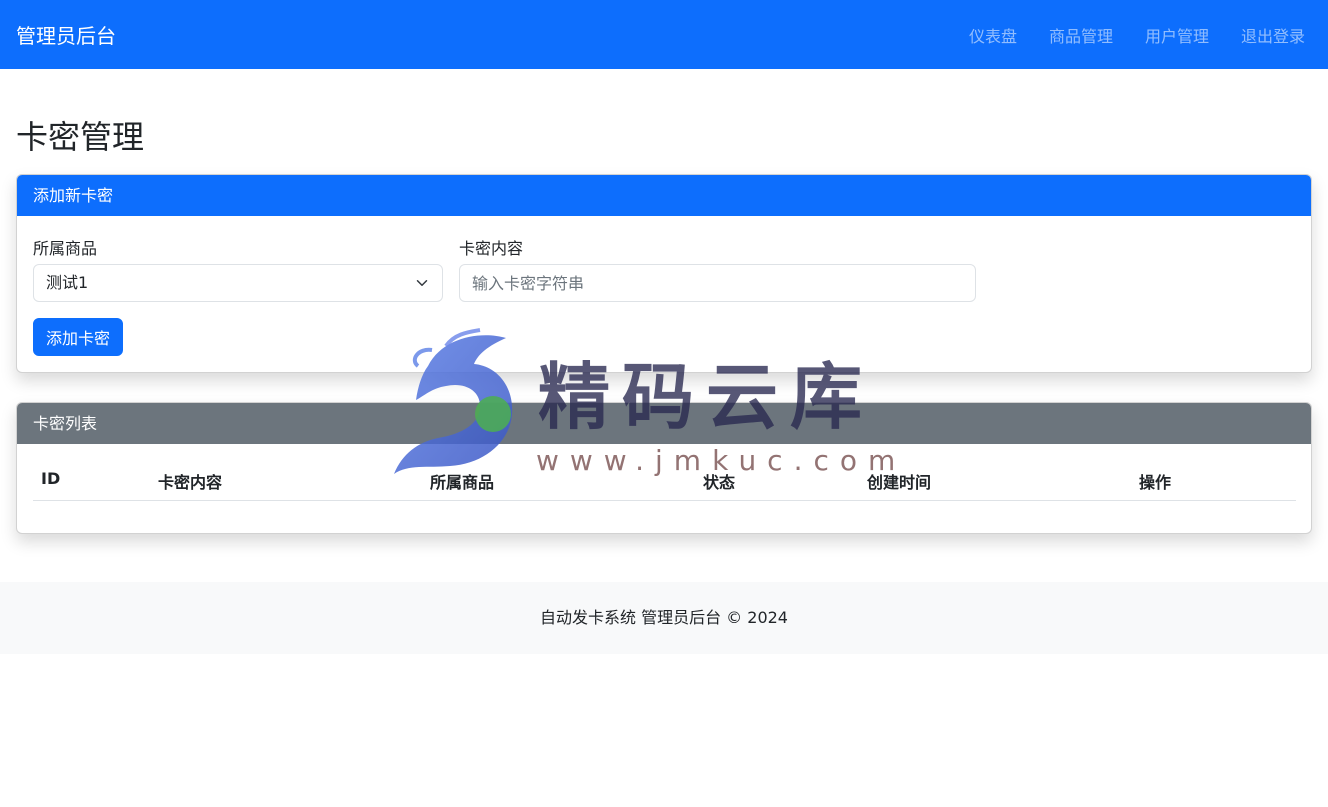 The image size is (1328, 807). Describe the element at coordinates (65, 248) in the screenshot. I see `product-label: 所属商品` at that location.